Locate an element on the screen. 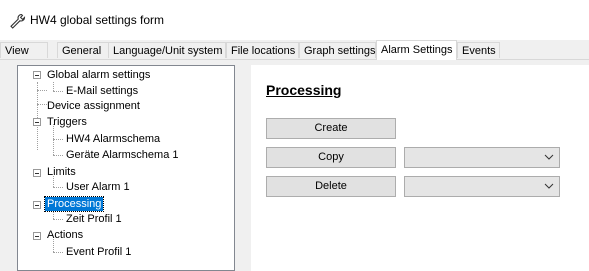 This screenshot has width=589, height=271. delete-target-select is located at coordinates (482, 186).